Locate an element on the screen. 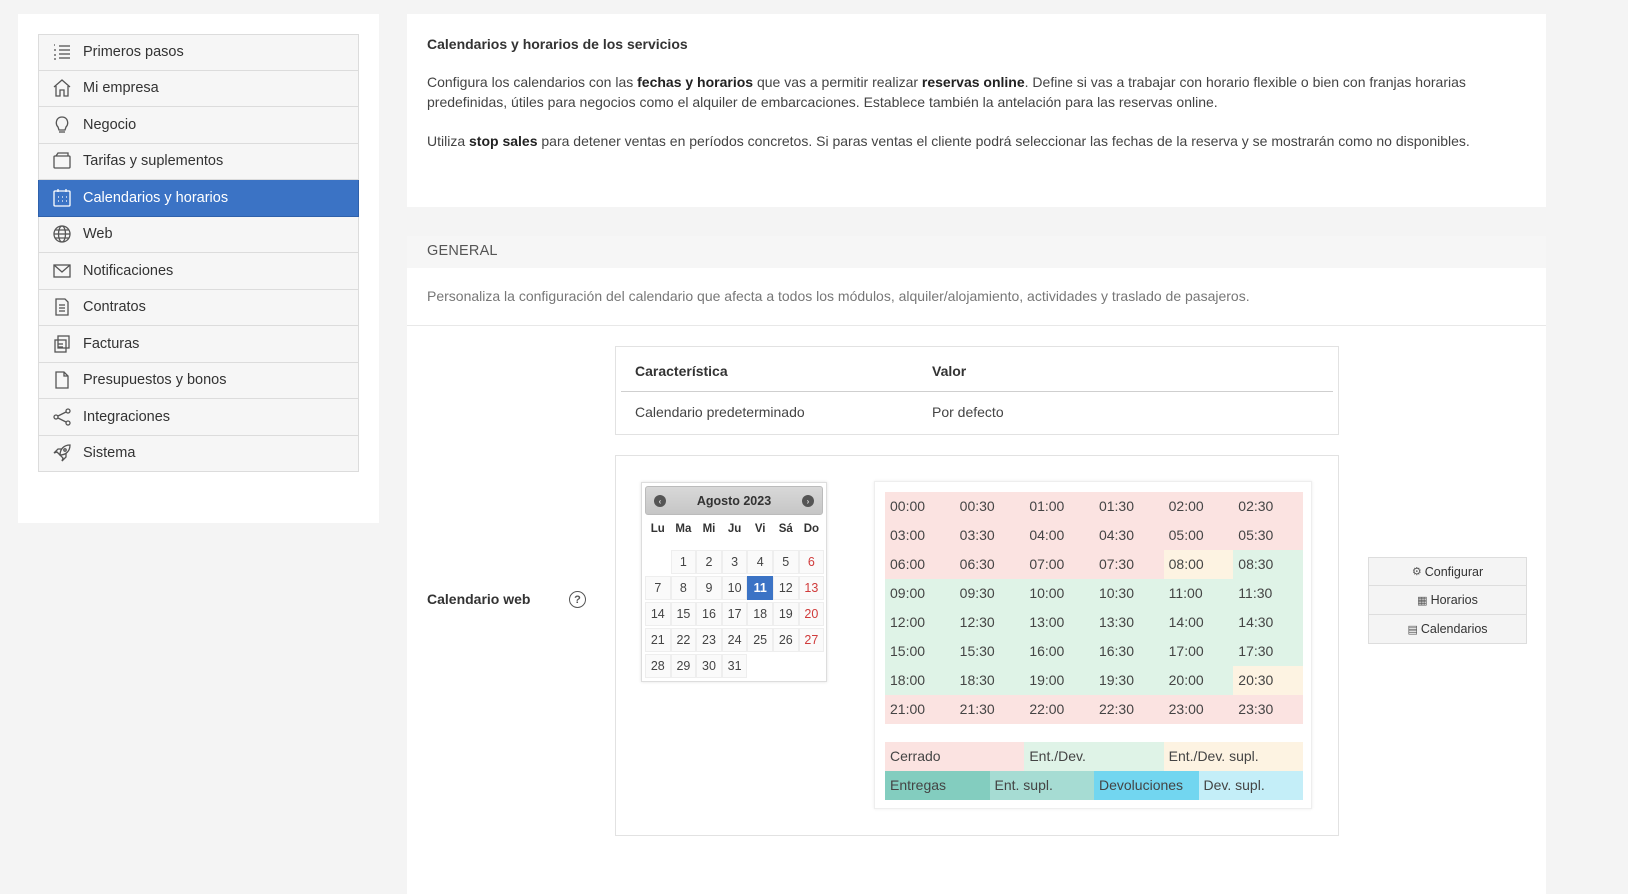  sidebar-item-contratos: Contratos is located at coordinates (198, 307).